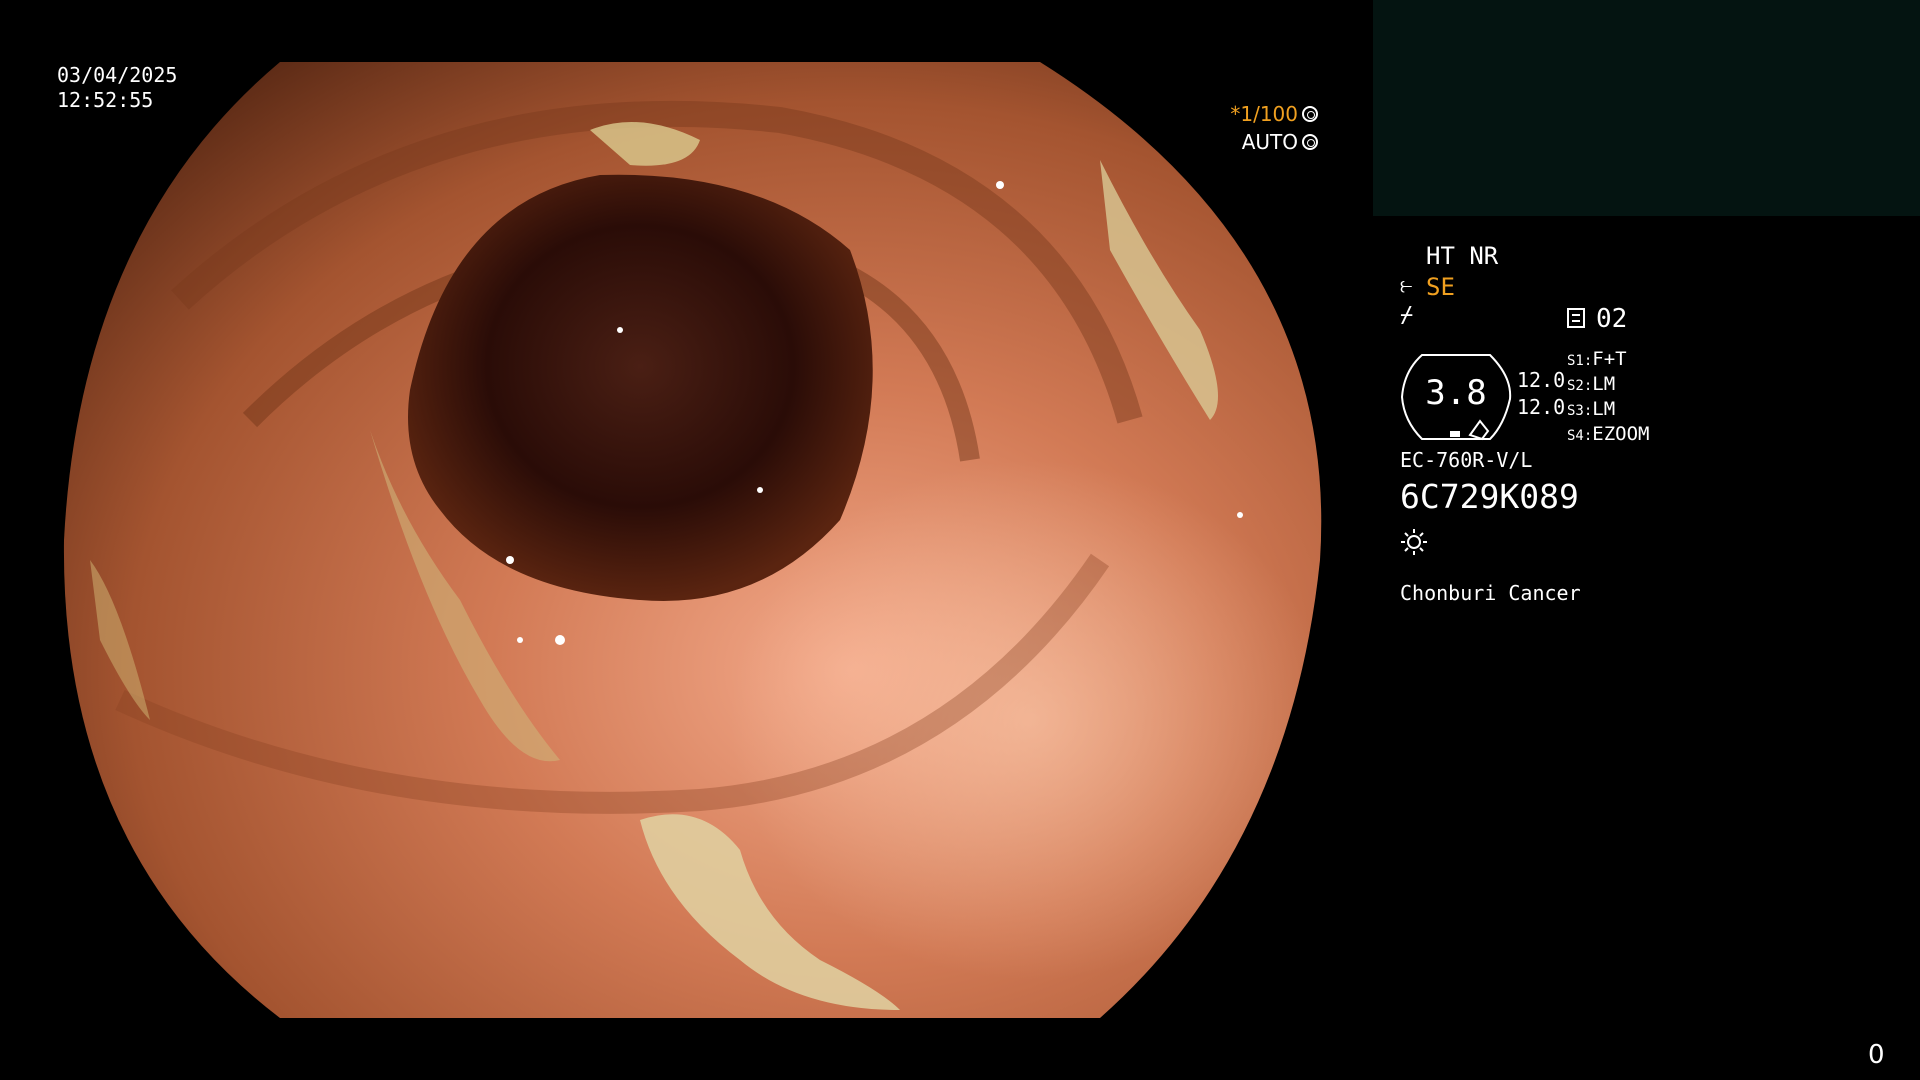  I want to click on switch-s1-value: F+T, so click(1609, 359).